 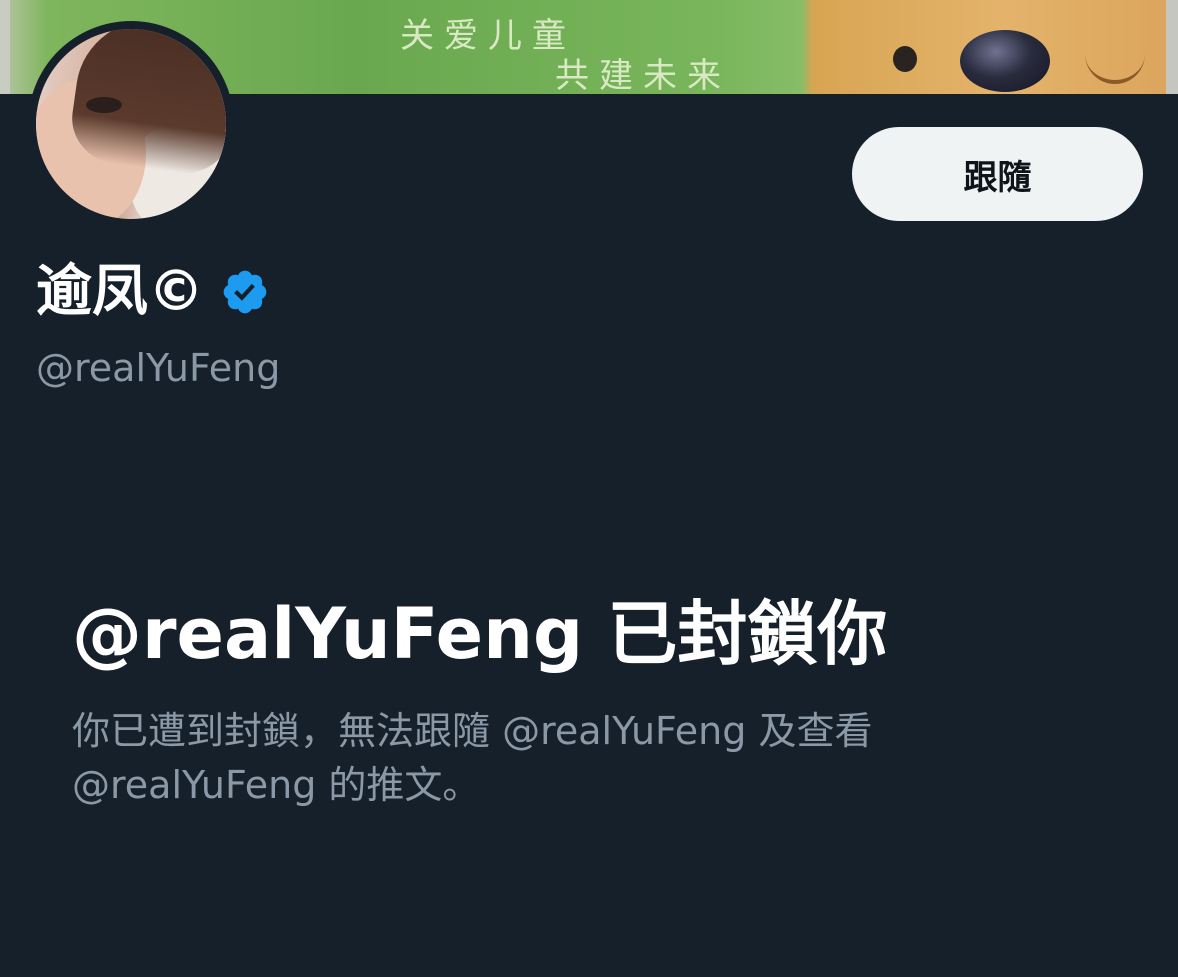 I want to click on avatar-photo, so click(x=131, y=124).